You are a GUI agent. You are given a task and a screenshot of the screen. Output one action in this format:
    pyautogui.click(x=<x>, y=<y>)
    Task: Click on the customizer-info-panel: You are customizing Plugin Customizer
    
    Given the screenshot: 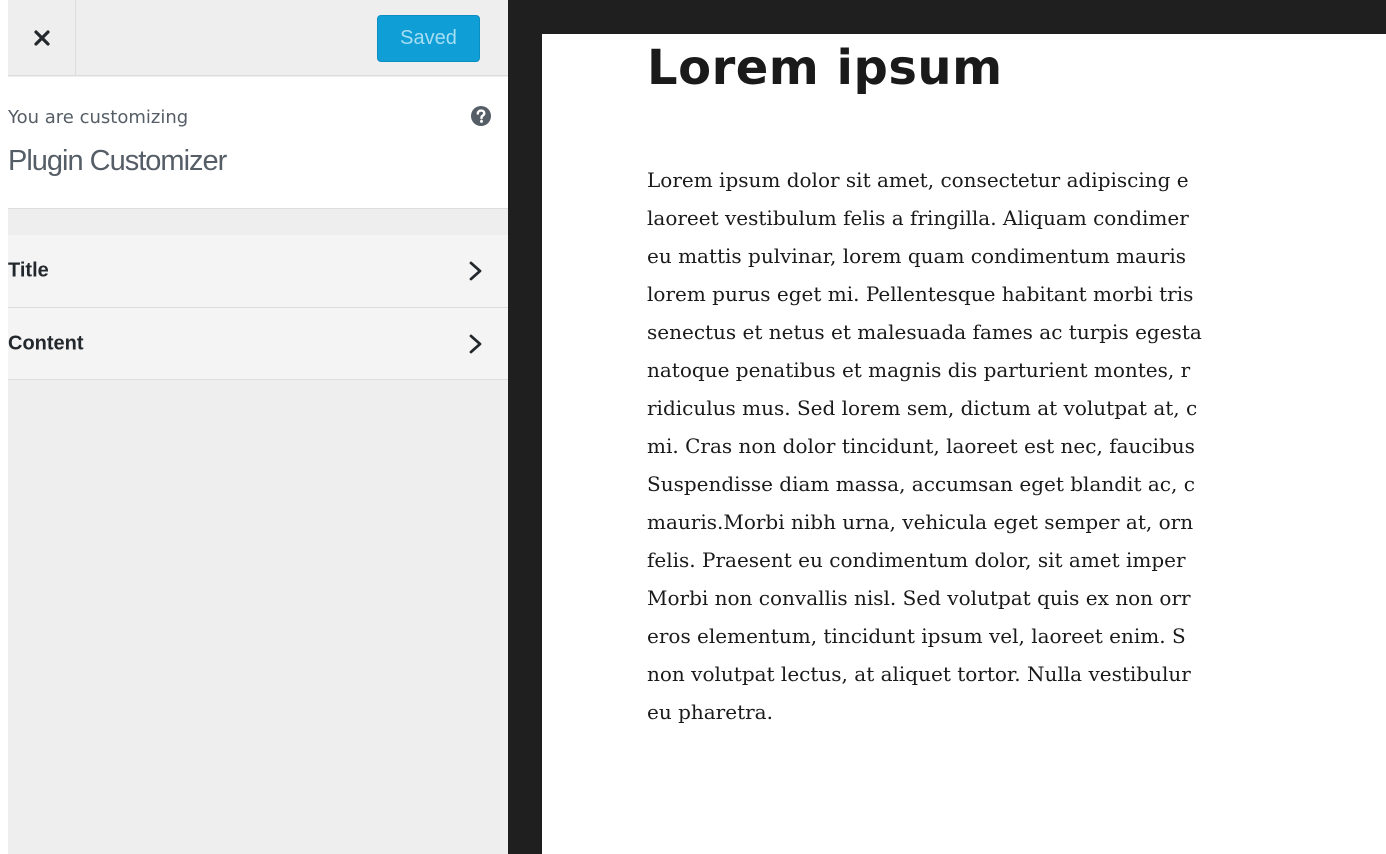 What is the action you would take?
    pyautogui.click(x=258, y=143)
    